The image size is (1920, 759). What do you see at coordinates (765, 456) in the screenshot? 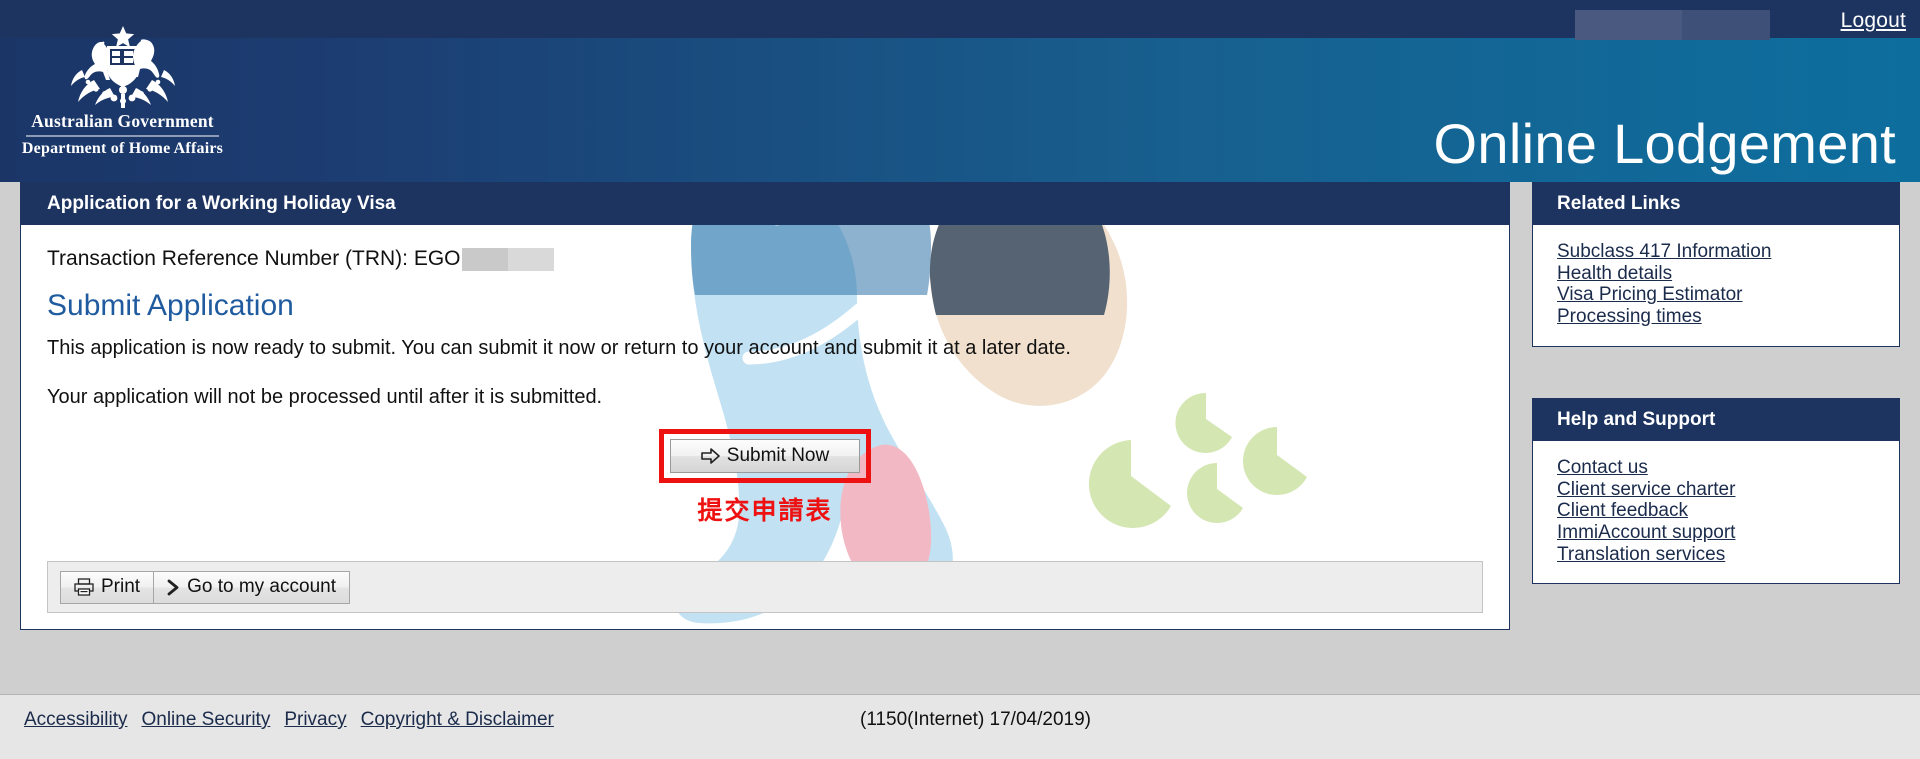
I see `submit-highlight-annotation` at bounding box center [765, 456].